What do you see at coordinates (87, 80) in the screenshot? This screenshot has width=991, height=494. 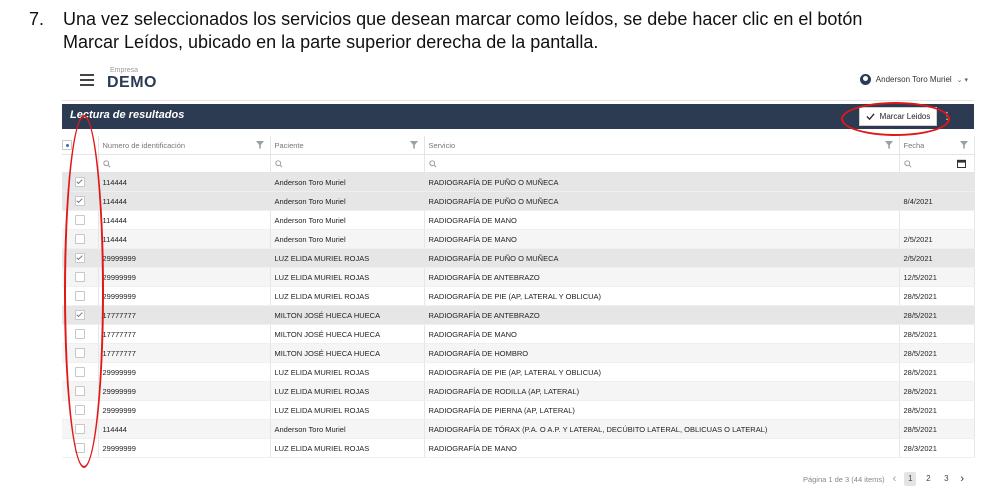 I see `menu-icon` at bounding box center [87, 80].